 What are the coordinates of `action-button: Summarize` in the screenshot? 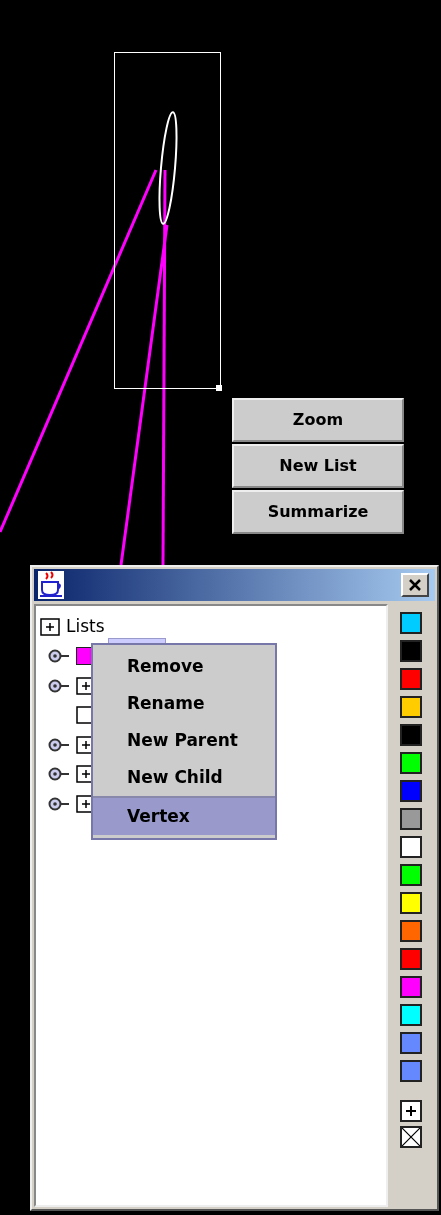 It's located at (318, 512).